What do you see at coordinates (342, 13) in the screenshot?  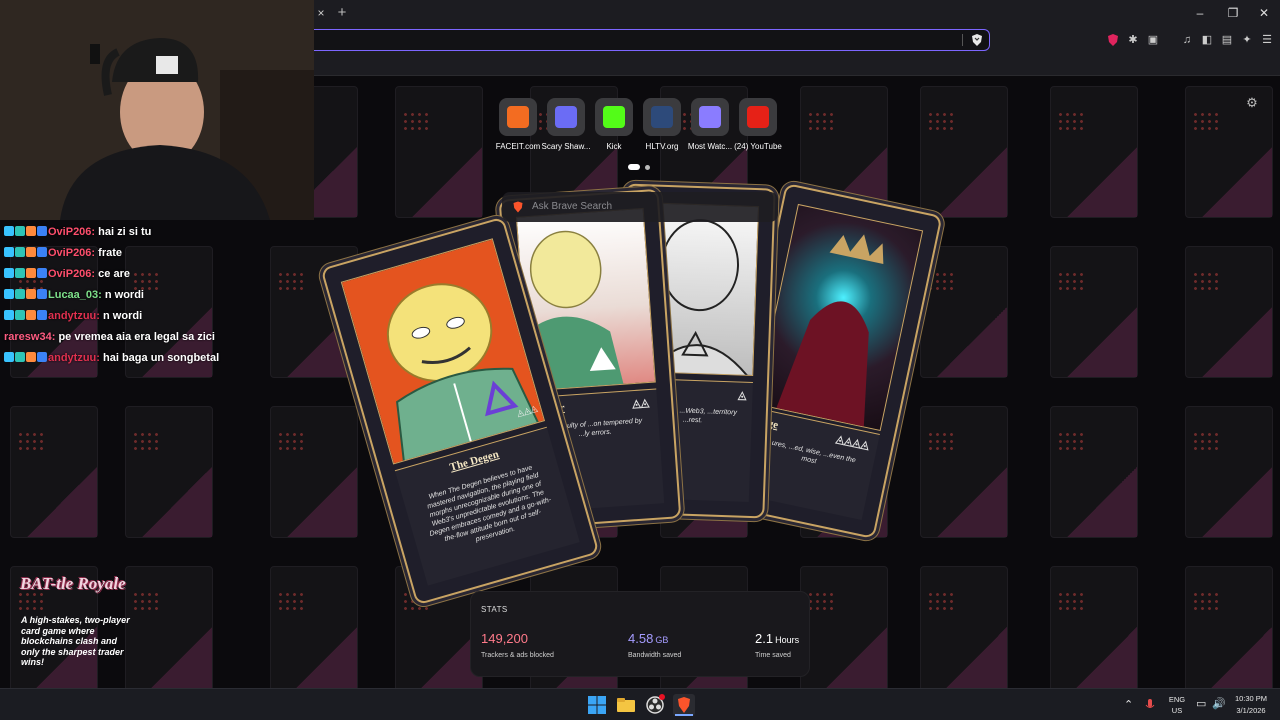 I see `new-tab-button: +` at bounding box center [342, 13].